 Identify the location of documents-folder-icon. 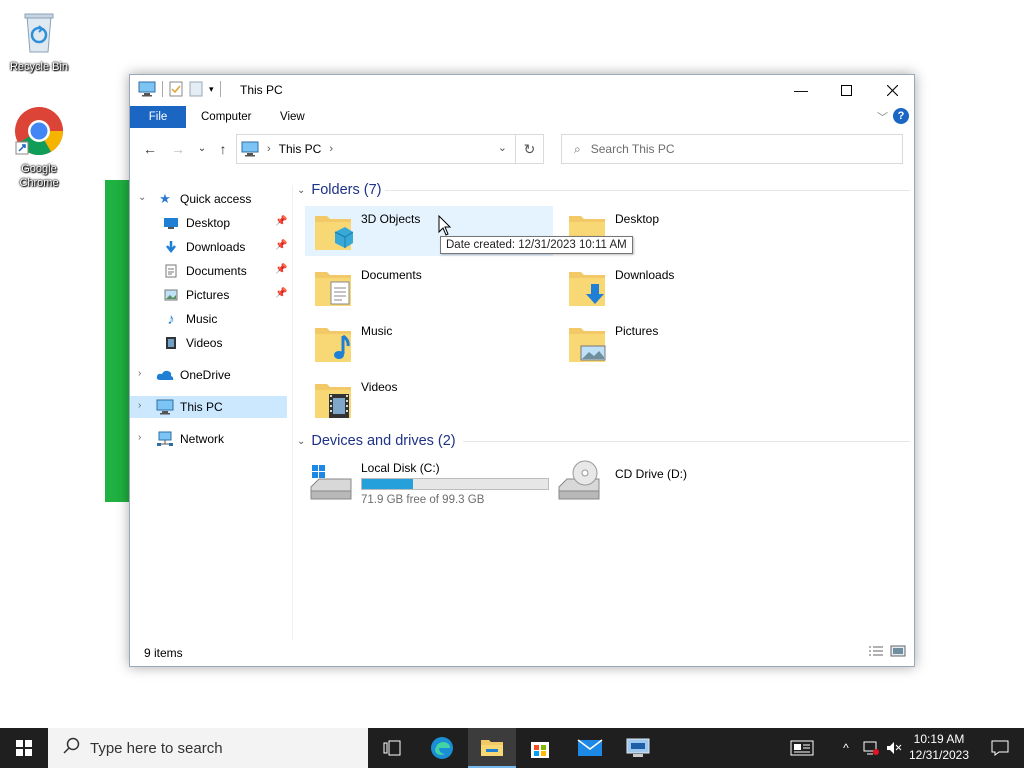
(333, 289).